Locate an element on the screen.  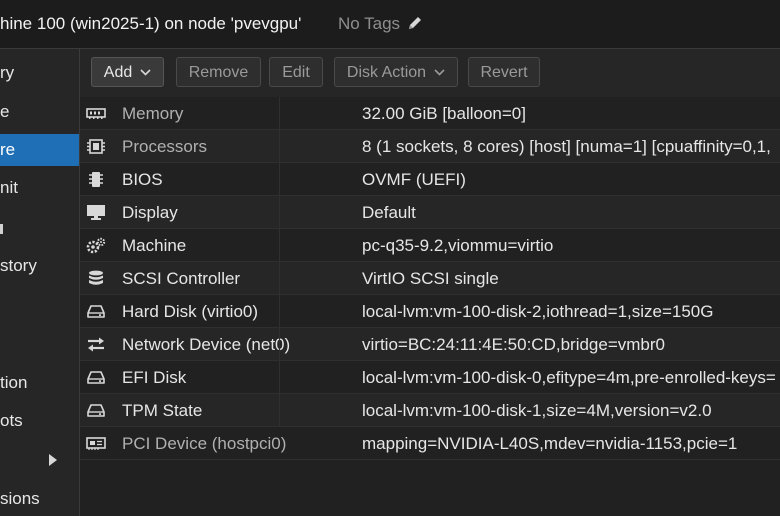
remove-button-label: Remove is located at coordinates (218, 72).